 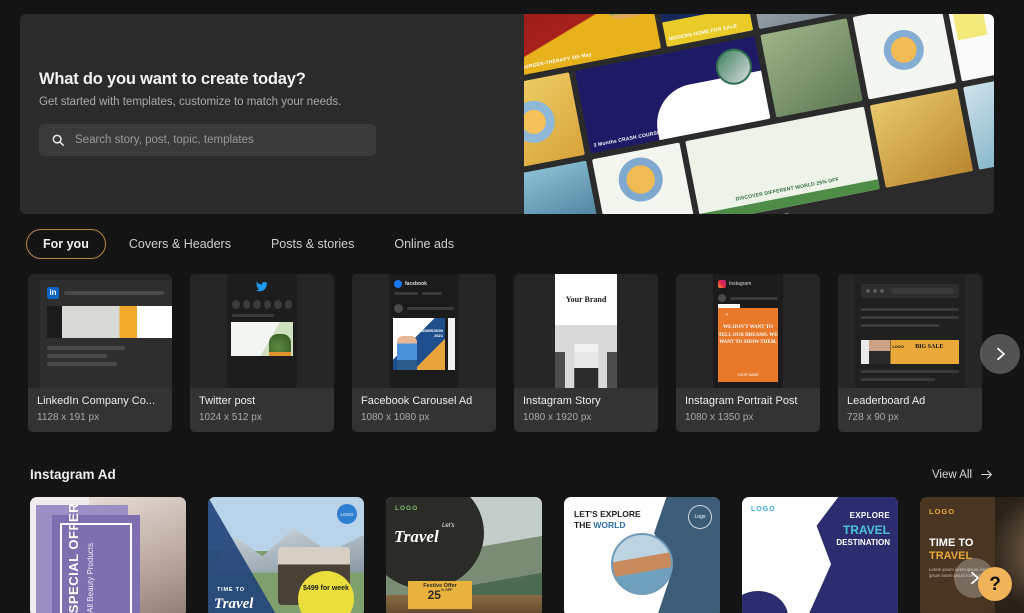 I want to click on instagram-icon, so click(x=722, y=284).